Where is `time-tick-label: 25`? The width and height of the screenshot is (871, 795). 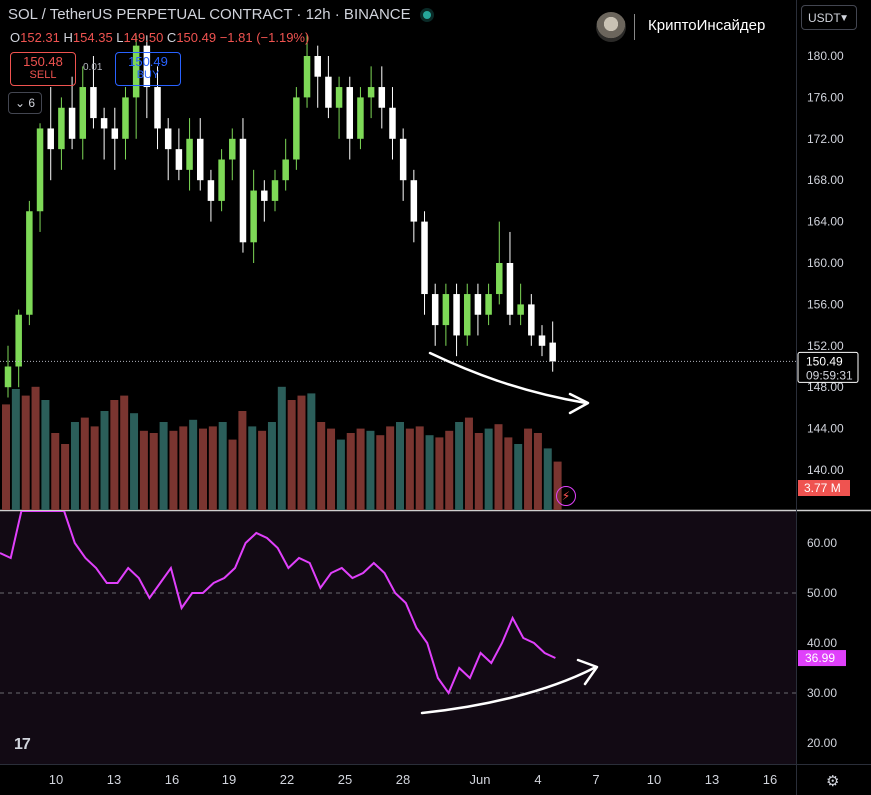 time-tick-label: 25 is located at coordinates (345, 779).